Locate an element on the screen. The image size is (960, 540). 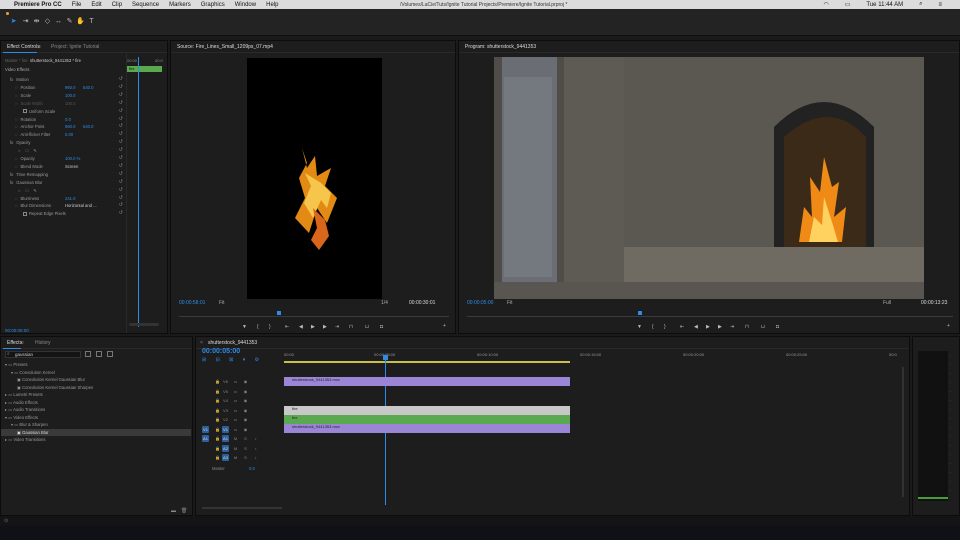
effect-row: fx Motion is located at coordinates (19, 79).